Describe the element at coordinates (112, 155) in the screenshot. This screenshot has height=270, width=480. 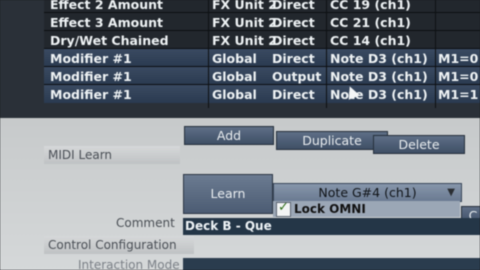
I see `midi-learn-section-header: MIDI Learn` at that location.